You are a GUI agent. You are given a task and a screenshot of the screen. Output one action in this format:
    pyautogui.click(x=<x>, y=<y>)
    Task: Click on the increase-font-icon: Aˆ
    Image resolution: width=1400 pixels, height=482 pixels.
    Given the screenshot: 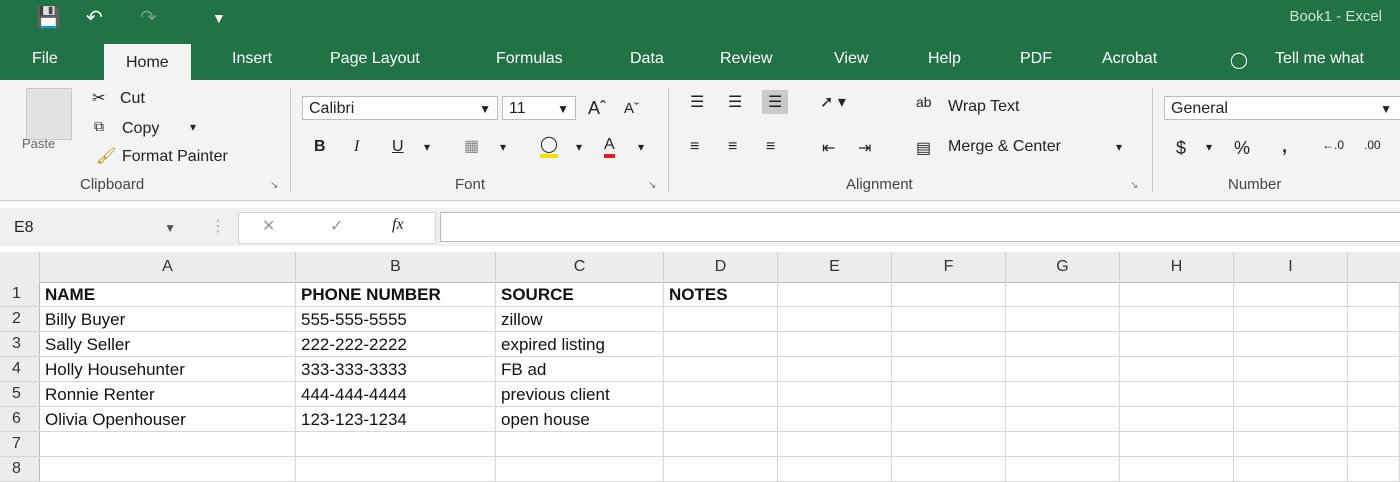 What is the action you would take?
    pyautogui.click(x=597, y=108)
    